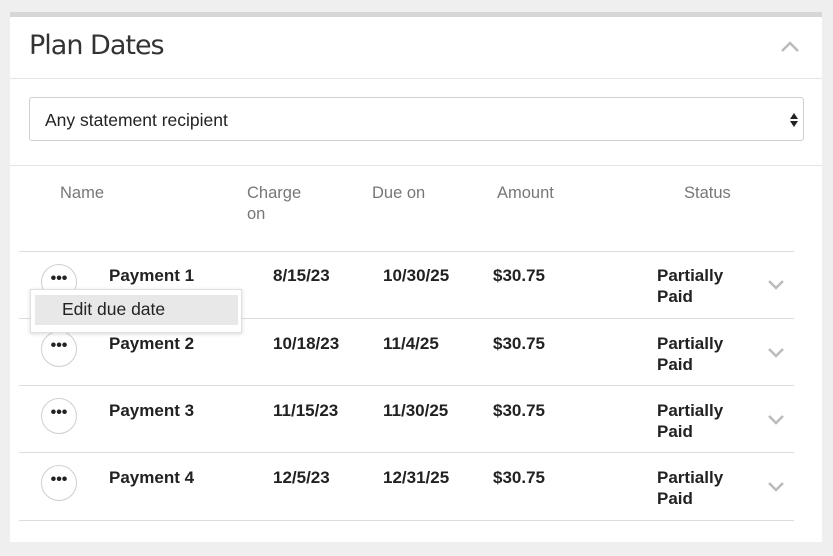 The width and height of the screenshot is (833, 556). Describe the element at coordinates (152, 410) in the screenshot. I see `payment-name: Payment 3` at that location.